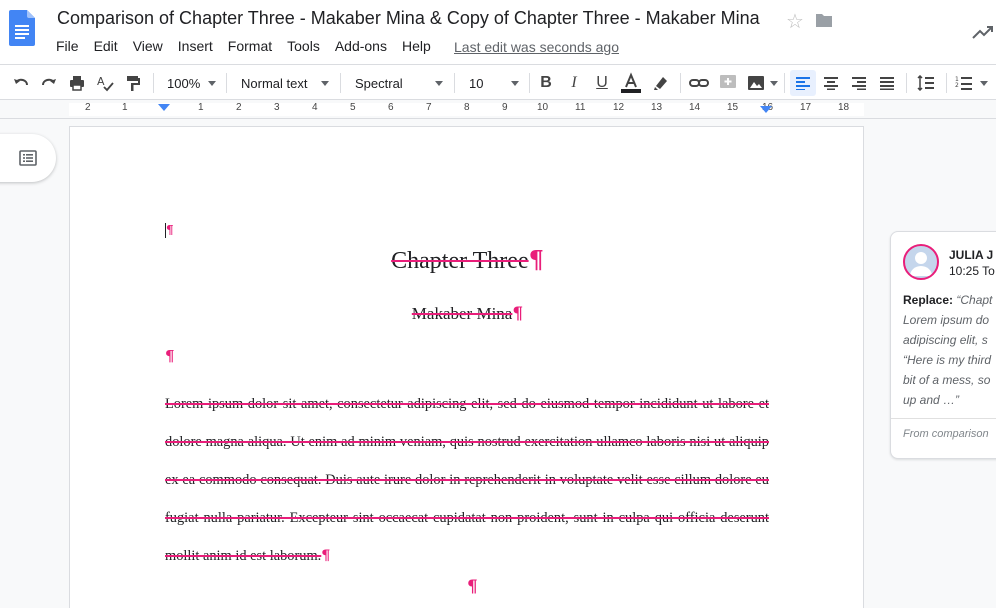  I want to click on comment-line: “Chapt, so click(974, 300).